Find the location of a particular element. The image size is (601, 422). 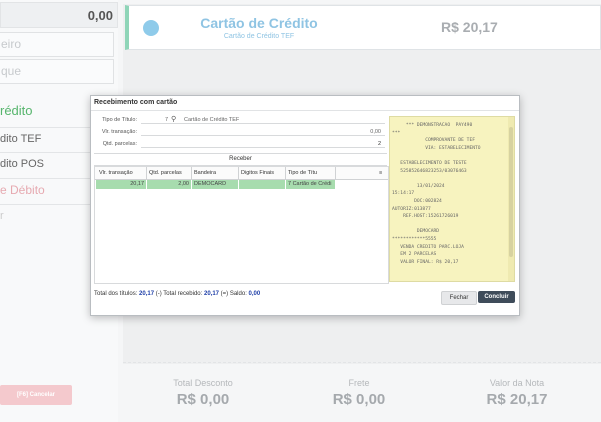

payment-card-amount: R$ 20,17 is located at coordinates (469, 27).